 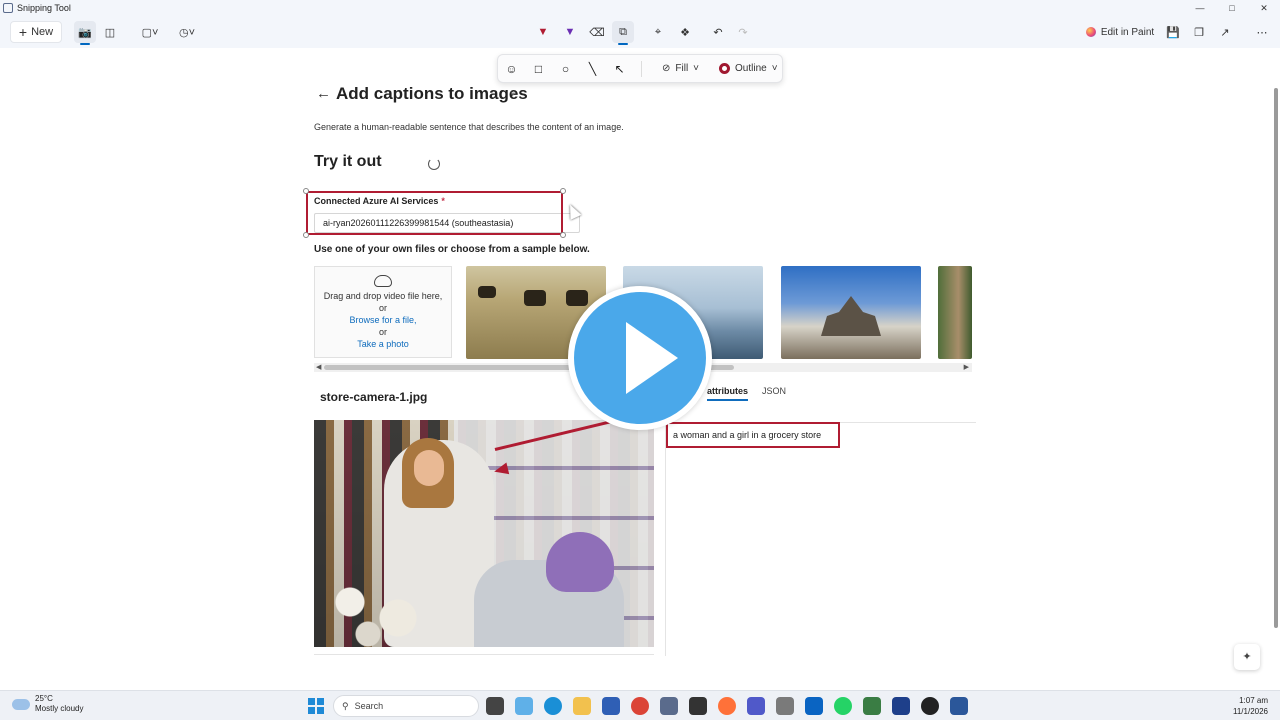 What do you see at coordinates (323, 93) in the screenshot?
I see `back-arrow-icon: ←` at bounding box center [323, 93].